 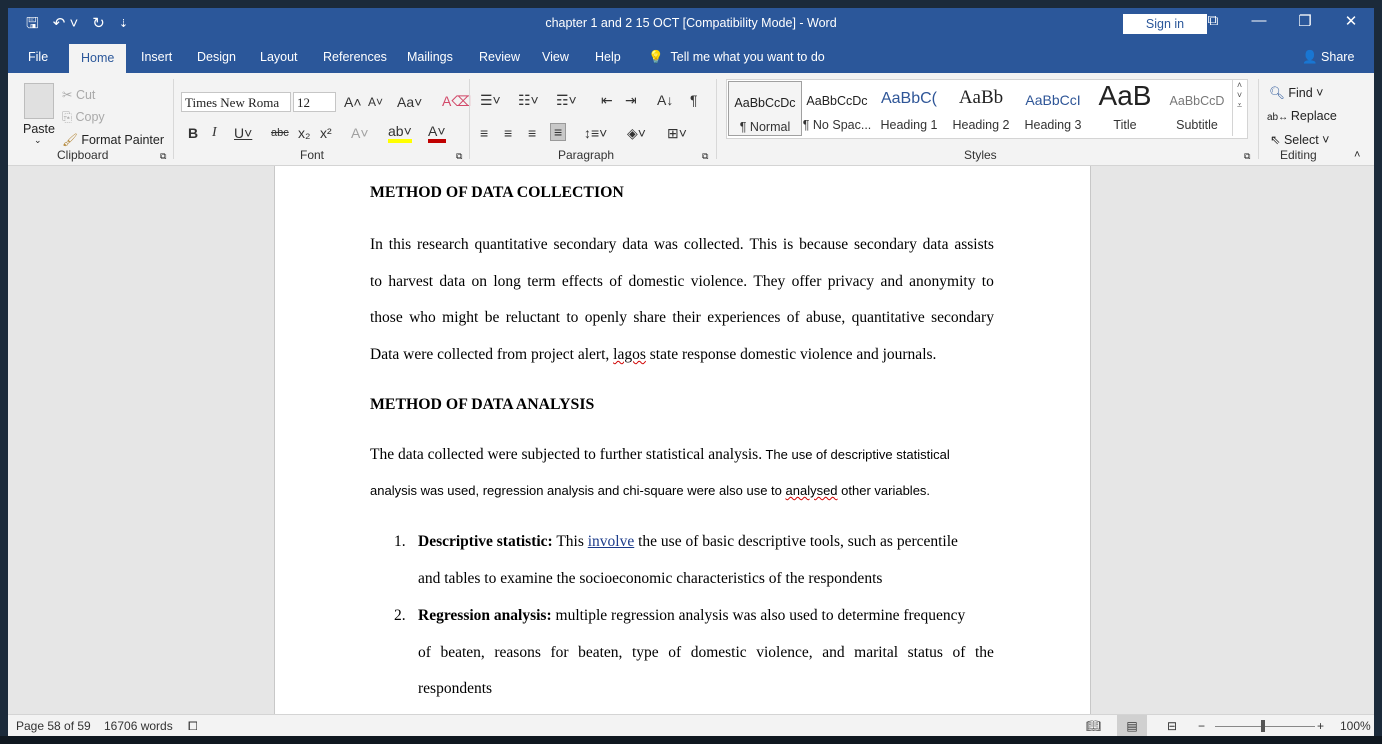 I want to click on share-button: 👤 Share, so click(x=1328, y=57).